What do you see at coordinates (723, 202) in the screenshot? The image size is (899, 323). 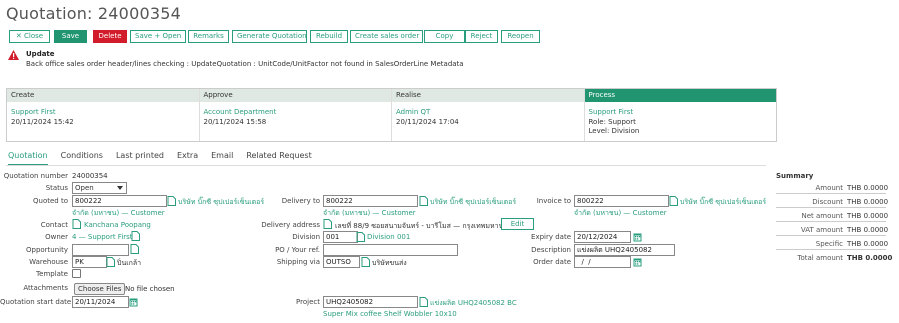 I see `invoice-to-customer-link: บริษัท บิ๊กซี ซุปเปอร์เซ็นเตอร์` at bounding box center [723, 202].